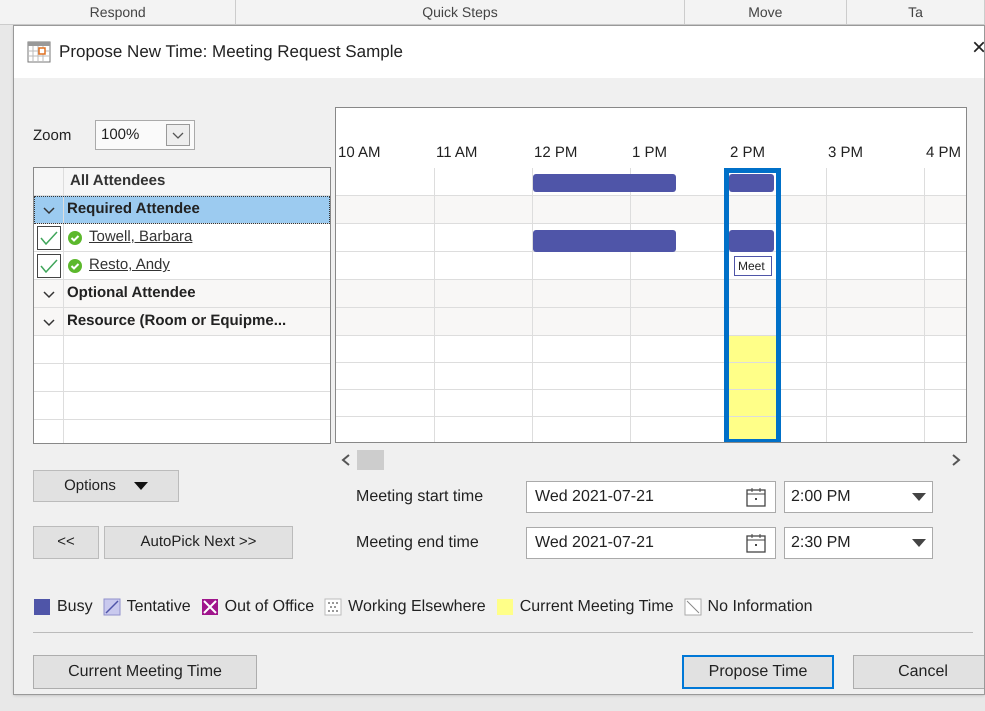 The width and height of the screenshot is (985, 711). What do you see at coordinates (846, 152) in the screenshot?
I see `hour-label: 3 PM` at bounding box center [846, 152].